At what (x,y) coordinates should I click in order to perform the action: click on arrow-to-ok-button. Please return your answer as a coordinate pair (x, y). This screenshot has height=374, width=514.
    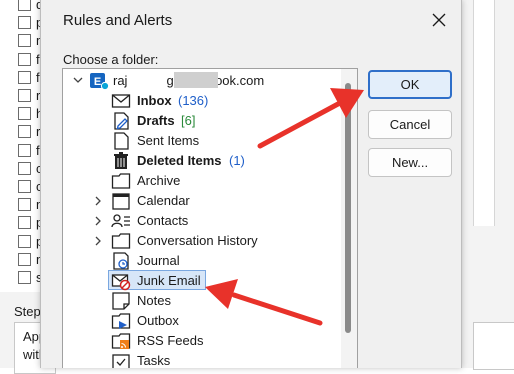
    Looking at the image, I should click on (310, 118).